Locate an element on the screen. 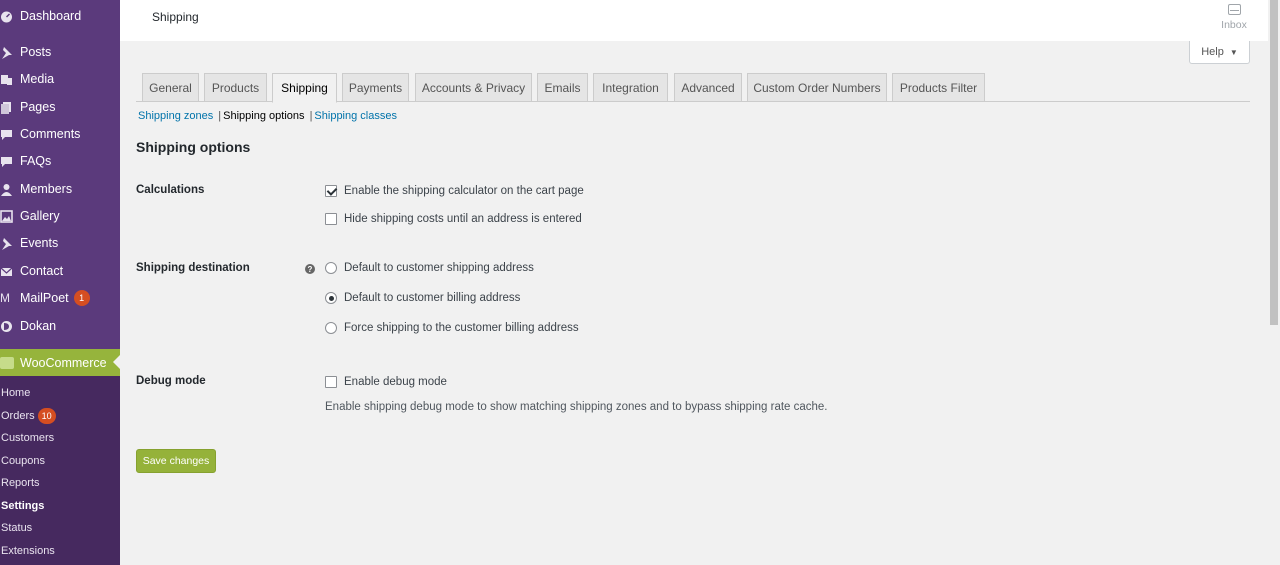 The height and width of the screenshot is (565, 1280). woocommerce-icon is located at coordinates (7, 362).